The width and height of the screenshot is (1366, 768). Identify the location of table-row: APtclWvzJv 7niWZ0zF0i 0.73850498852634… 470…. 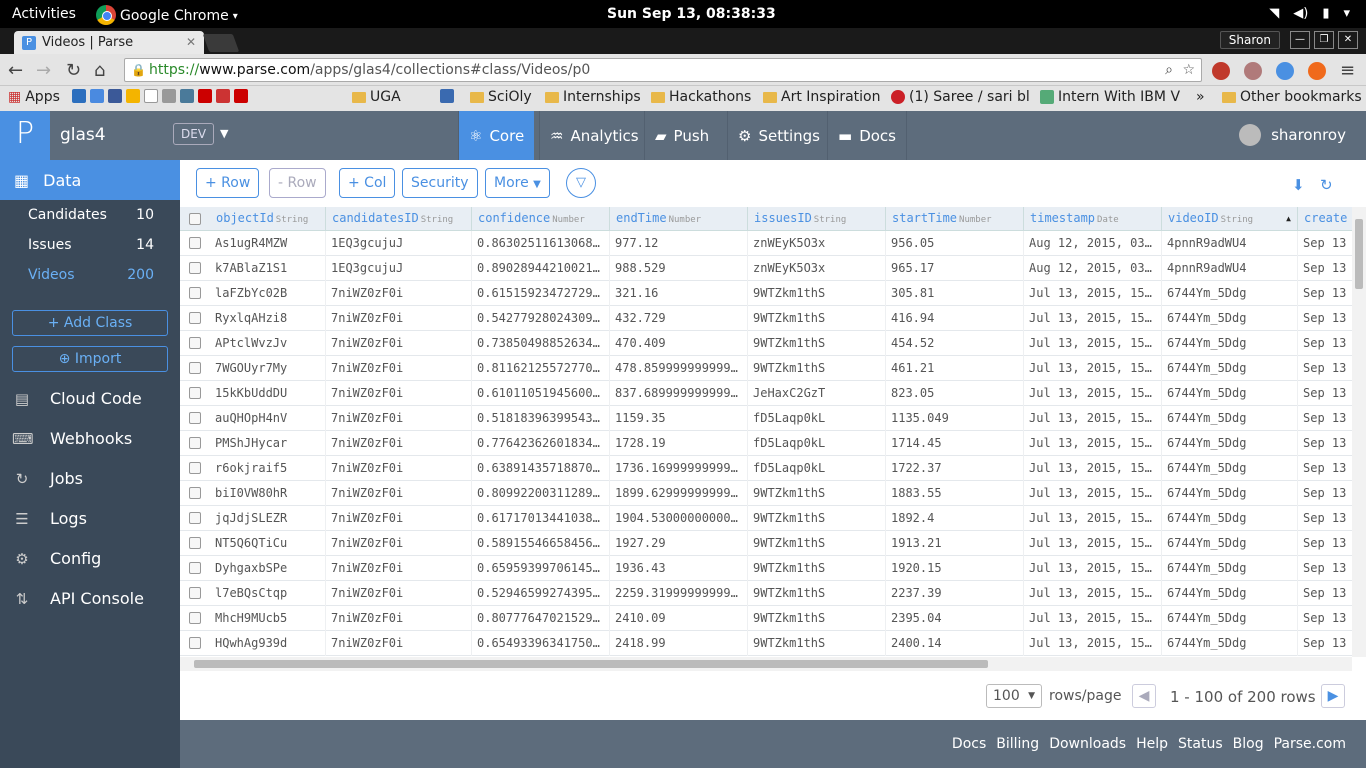
(766, 343).